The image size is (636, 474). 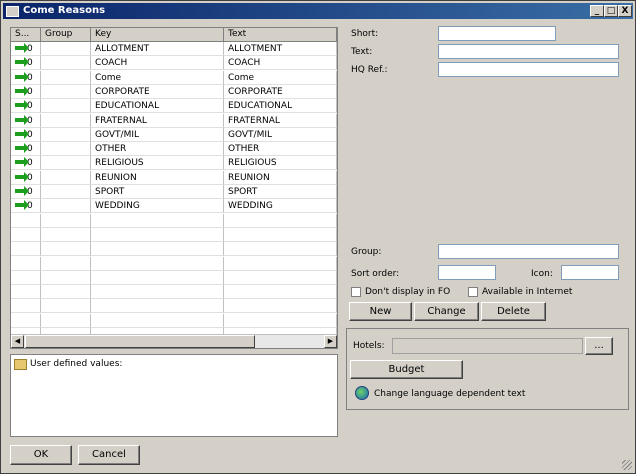 What do you see at coordinates (174, 106) in the screenshot?
I see `table-row: 0 EDUCATIONAL EDUCATIONAL` at bounding box center [174, 106].